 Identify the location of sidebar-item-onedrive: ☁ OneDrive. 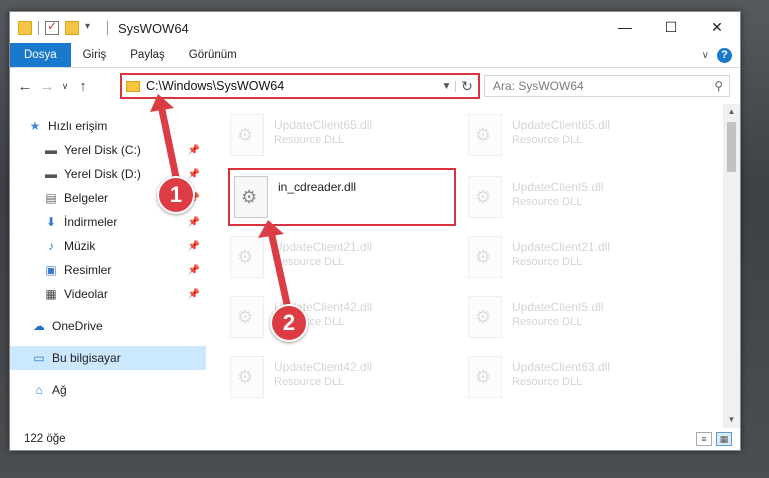
(108, 326).